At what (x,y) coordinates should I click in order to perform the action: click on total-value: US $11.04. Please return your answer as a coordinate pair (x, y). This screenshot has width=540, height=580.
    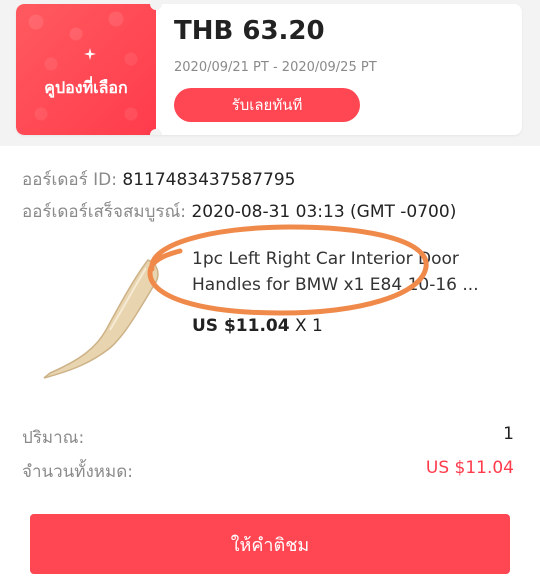
    Looking at the image, I should click on (469, 468).